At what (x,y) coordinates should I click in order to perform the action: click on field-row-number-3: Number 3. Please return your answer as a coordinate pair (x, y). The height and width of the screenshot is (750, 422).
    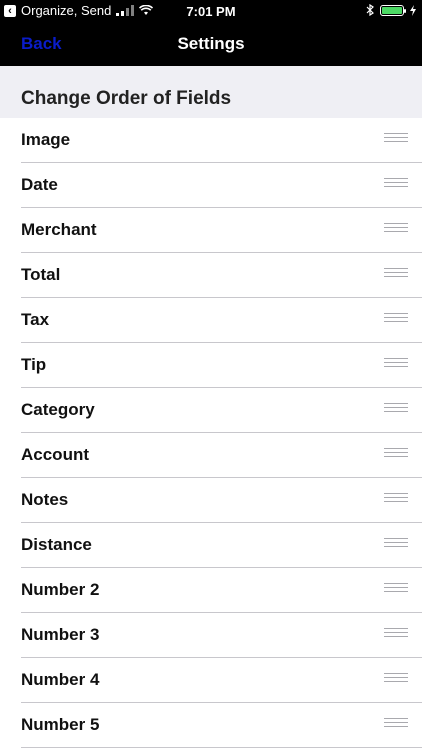
    Looking at the image, I should click on (221, 635).